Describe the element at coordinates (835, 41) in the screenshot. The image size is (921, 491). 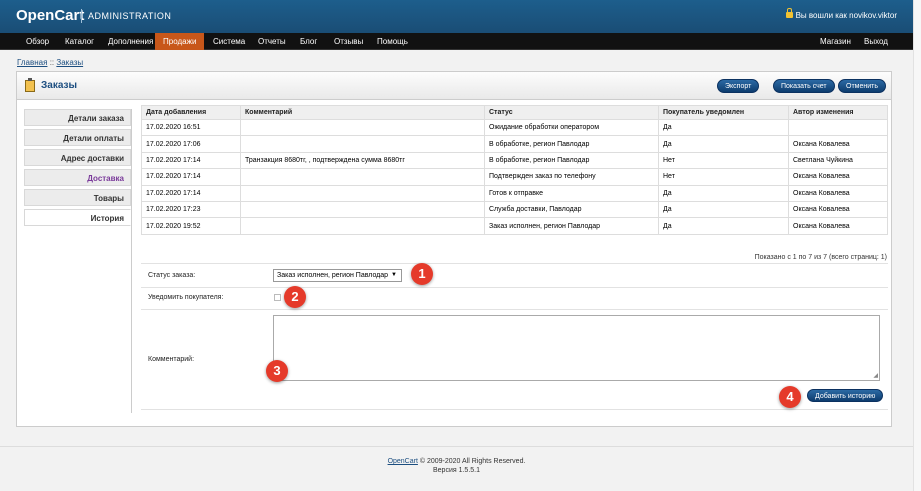
I see `menu-item-store: Магазин` at that location.